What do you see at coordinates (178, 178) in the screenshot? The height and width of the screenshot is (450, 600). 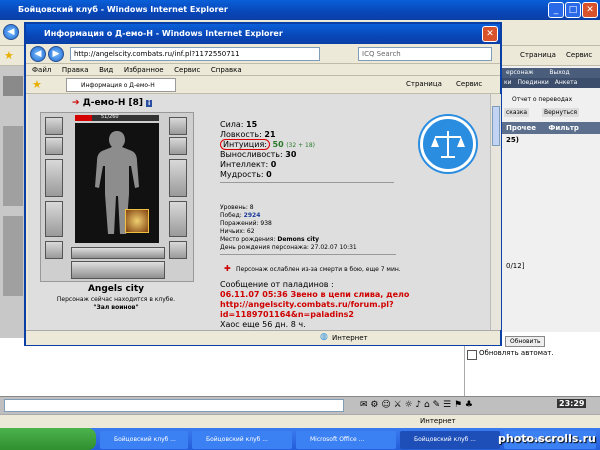 I see `shield-slot` at bounding box center [178, 178].